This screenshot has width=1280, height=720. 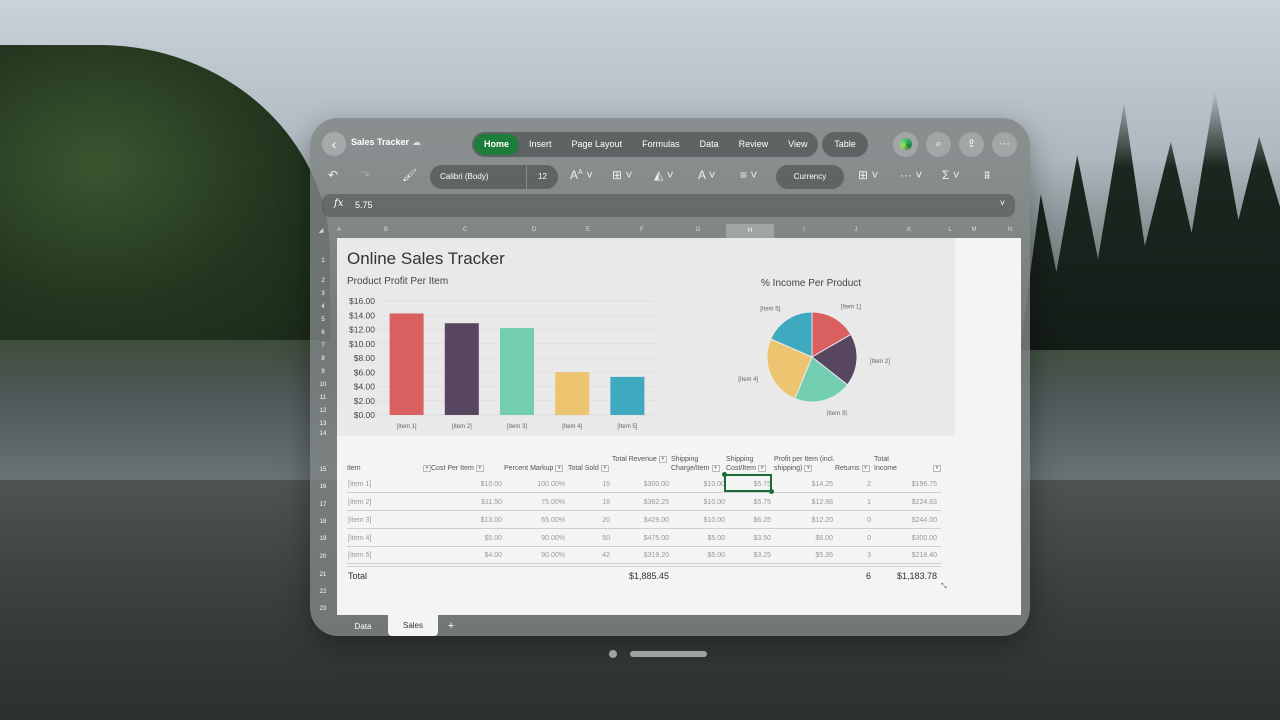 What do you see at coordinates (321, 230) in the screenshot?
I see `select-all-corner: ◢` at bounding box center [321, 230].